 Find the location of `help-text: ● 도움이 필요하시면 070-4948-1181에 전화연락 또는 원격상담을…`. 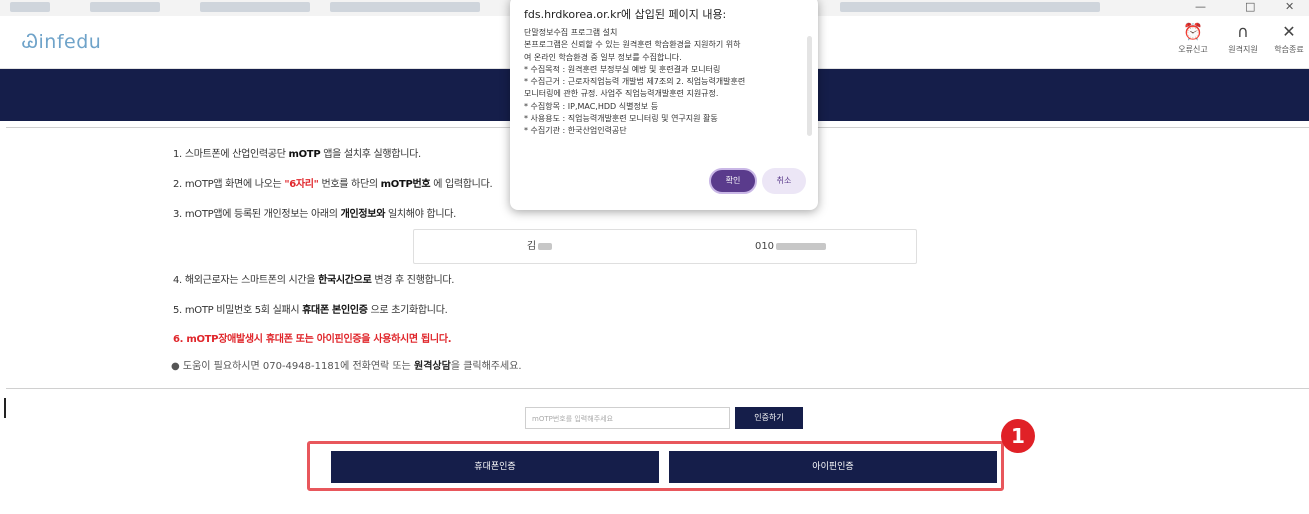

help-text: ● 도움이 필요하시면 070-4948-1181에 전화연락 또는 원격상담을… is located at coordinates (346, 366).